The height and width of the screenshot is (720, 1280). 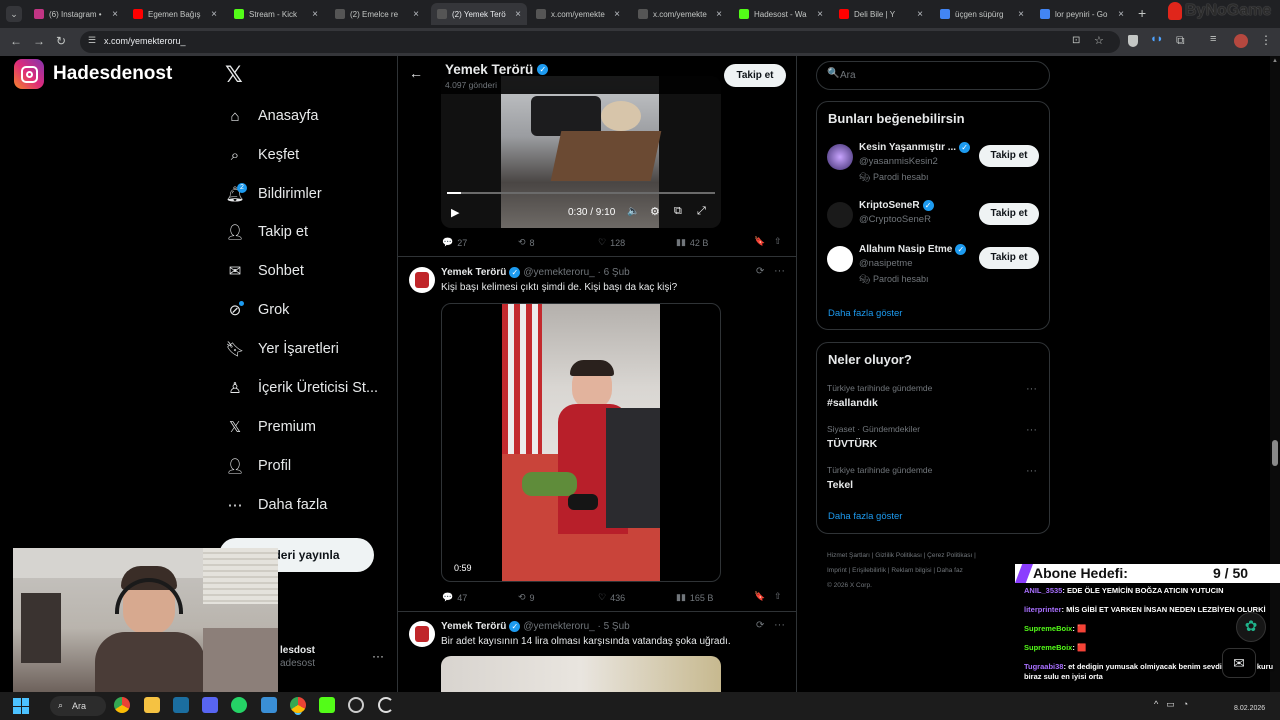 I want to click on bookmark-star-icon: ☆, so click(x=1099, y=40).